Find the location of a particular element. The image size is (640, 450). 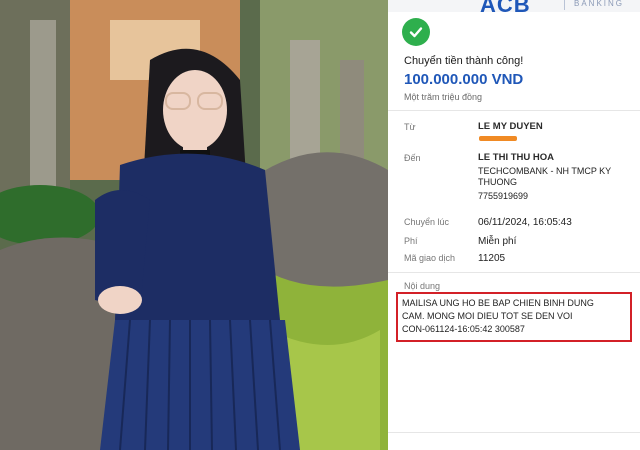

transfer-status: Chuyển tiền thành công! is located at coordinates (464, 61).